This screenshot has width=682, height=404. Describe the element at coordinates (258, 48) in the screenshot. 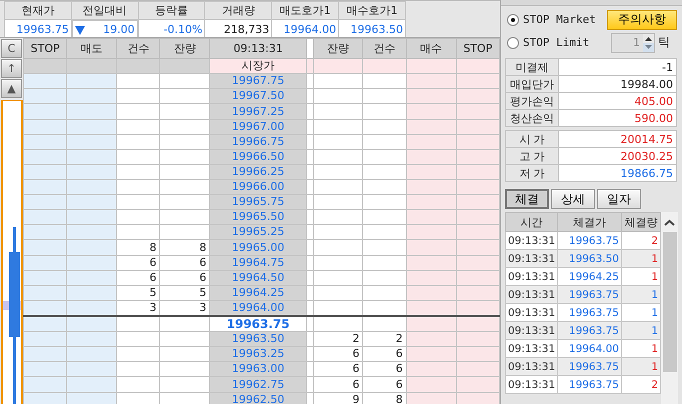

I see `column-header: 09:13:31` at that location.